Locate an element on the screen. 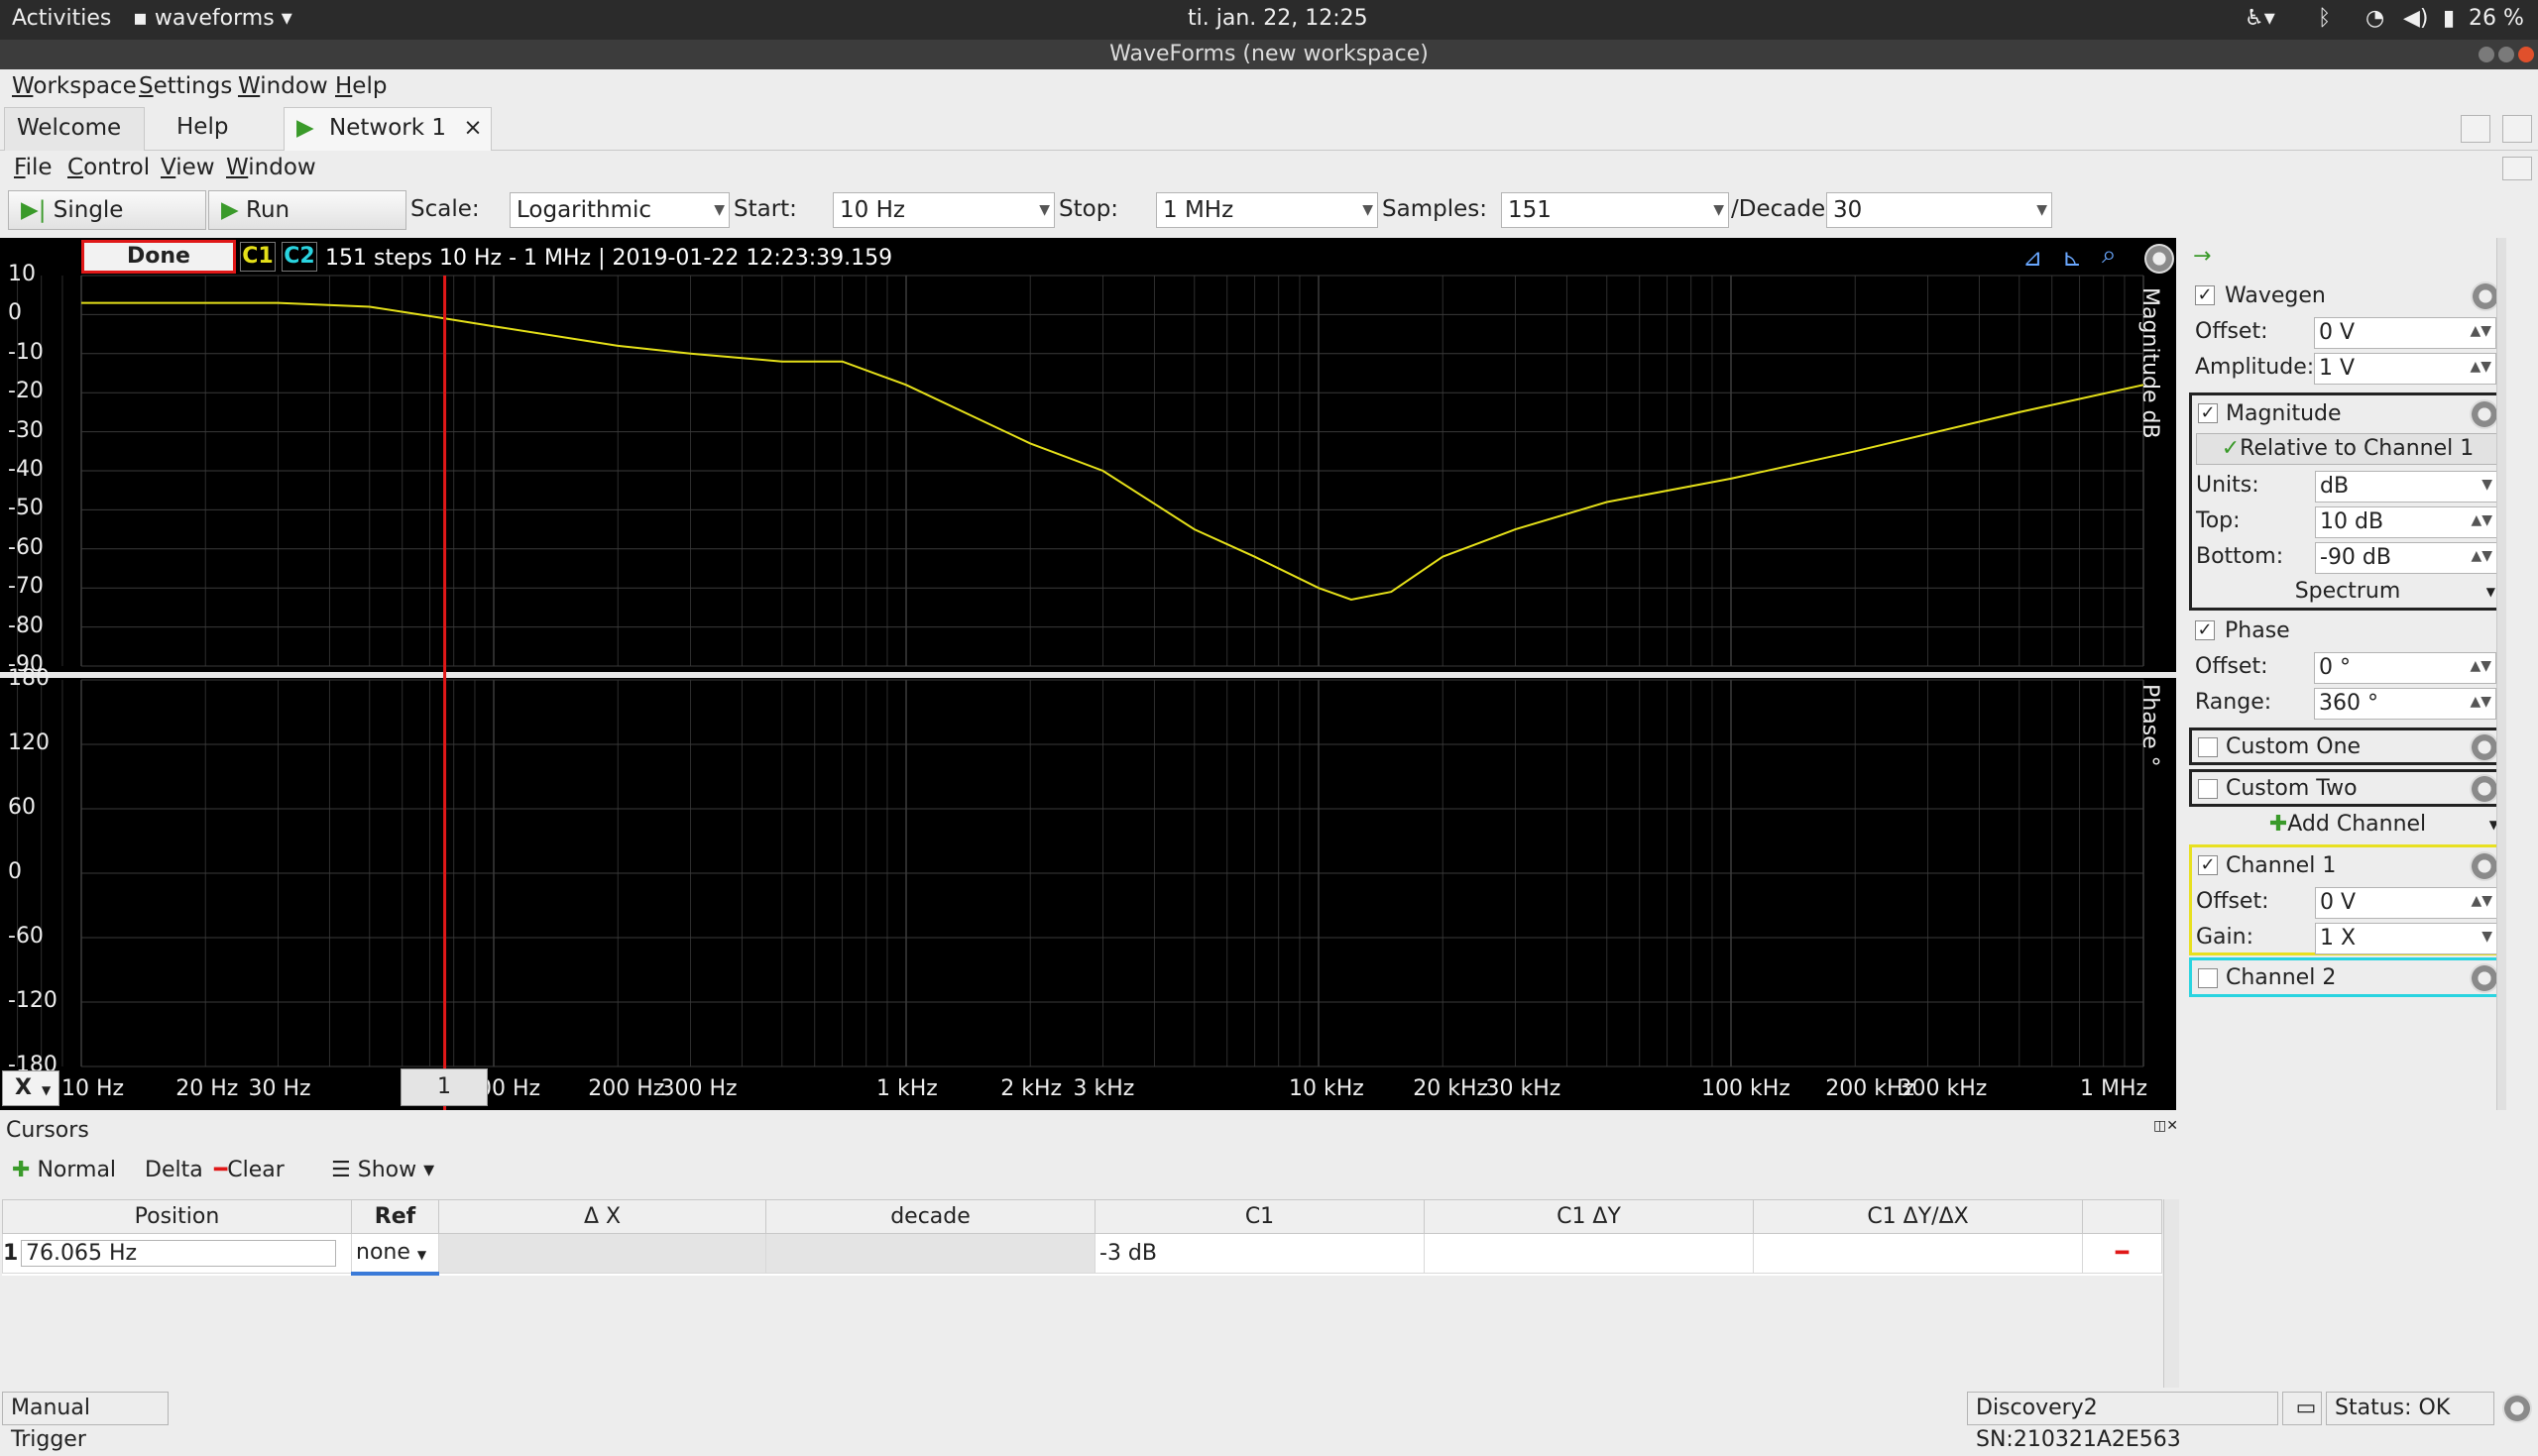 This screenshot has height=1456, width=2538. channel-1-offset-input: 0 V ▲▼ is located at coordinates (2406, 903).